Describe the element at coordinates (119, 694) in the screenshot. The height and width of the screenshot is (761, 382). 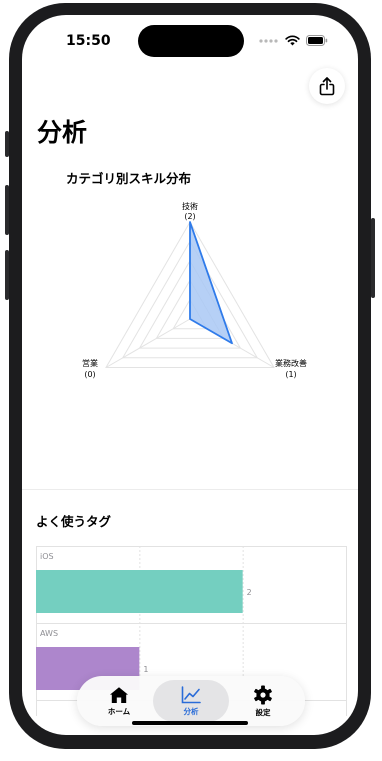
I see `house-icon` at that location.